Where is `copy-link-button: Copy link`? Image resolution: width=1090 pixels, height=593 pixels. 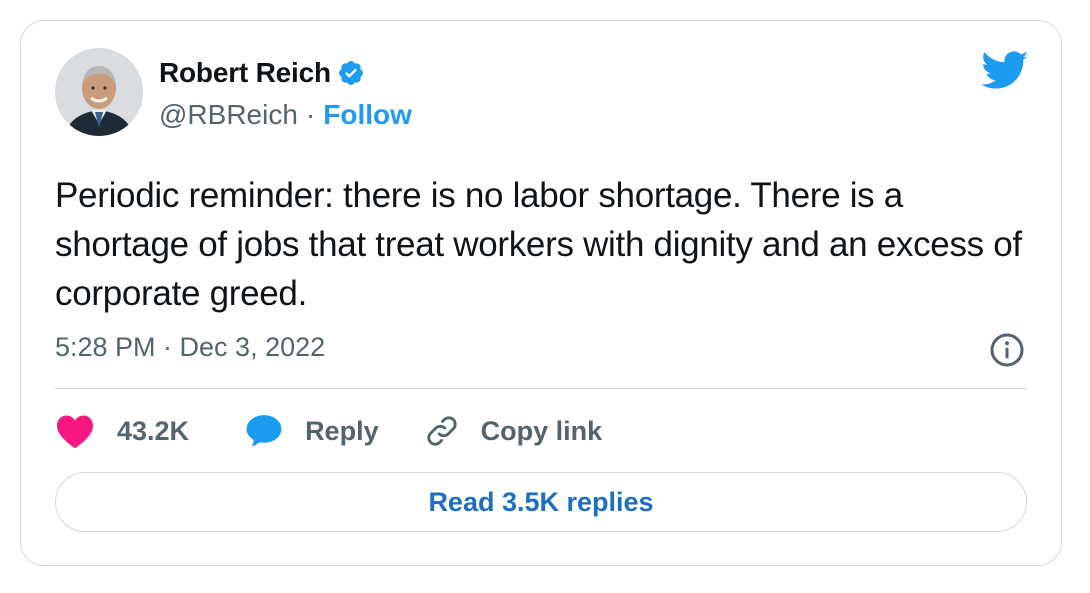
copy-link-button: Copy link is located at coordinates (514, 431).